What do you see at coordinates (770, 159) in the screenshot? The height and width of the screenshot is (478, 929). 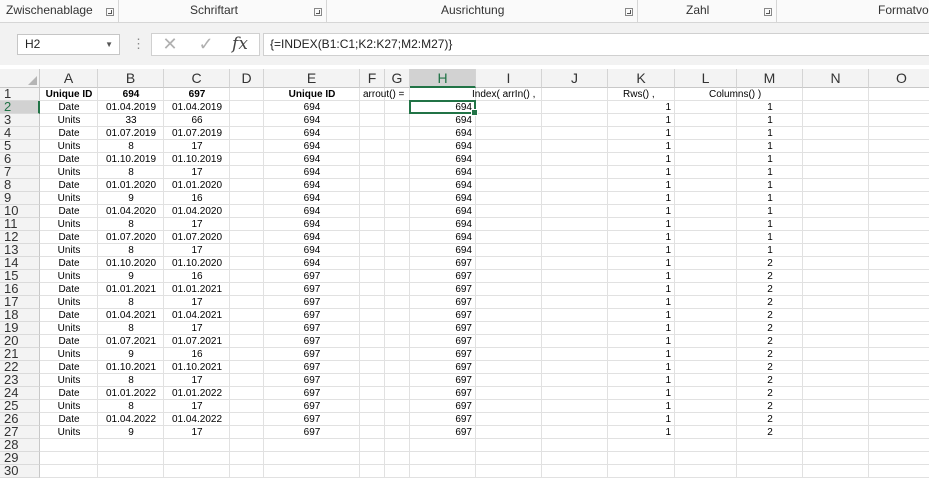 I see `cell-m6: 1` at bounding box center [770, 159].